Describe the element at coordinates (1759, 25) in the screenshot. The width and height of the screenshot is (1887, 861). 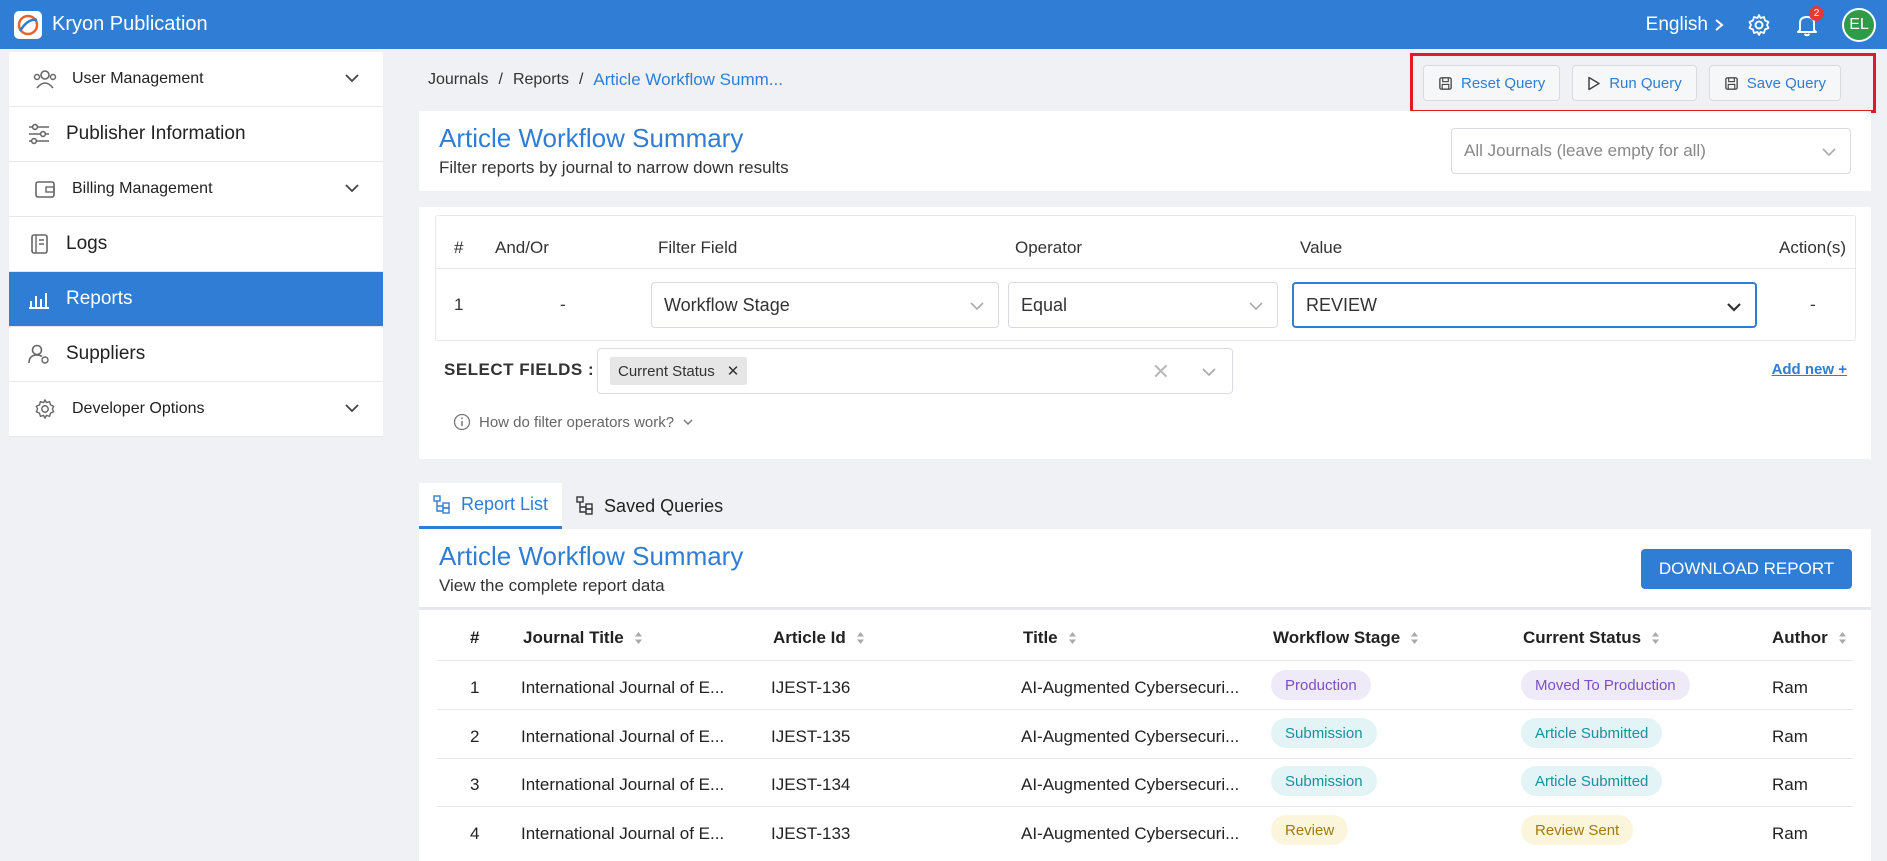
I see `settings-button` at that location.